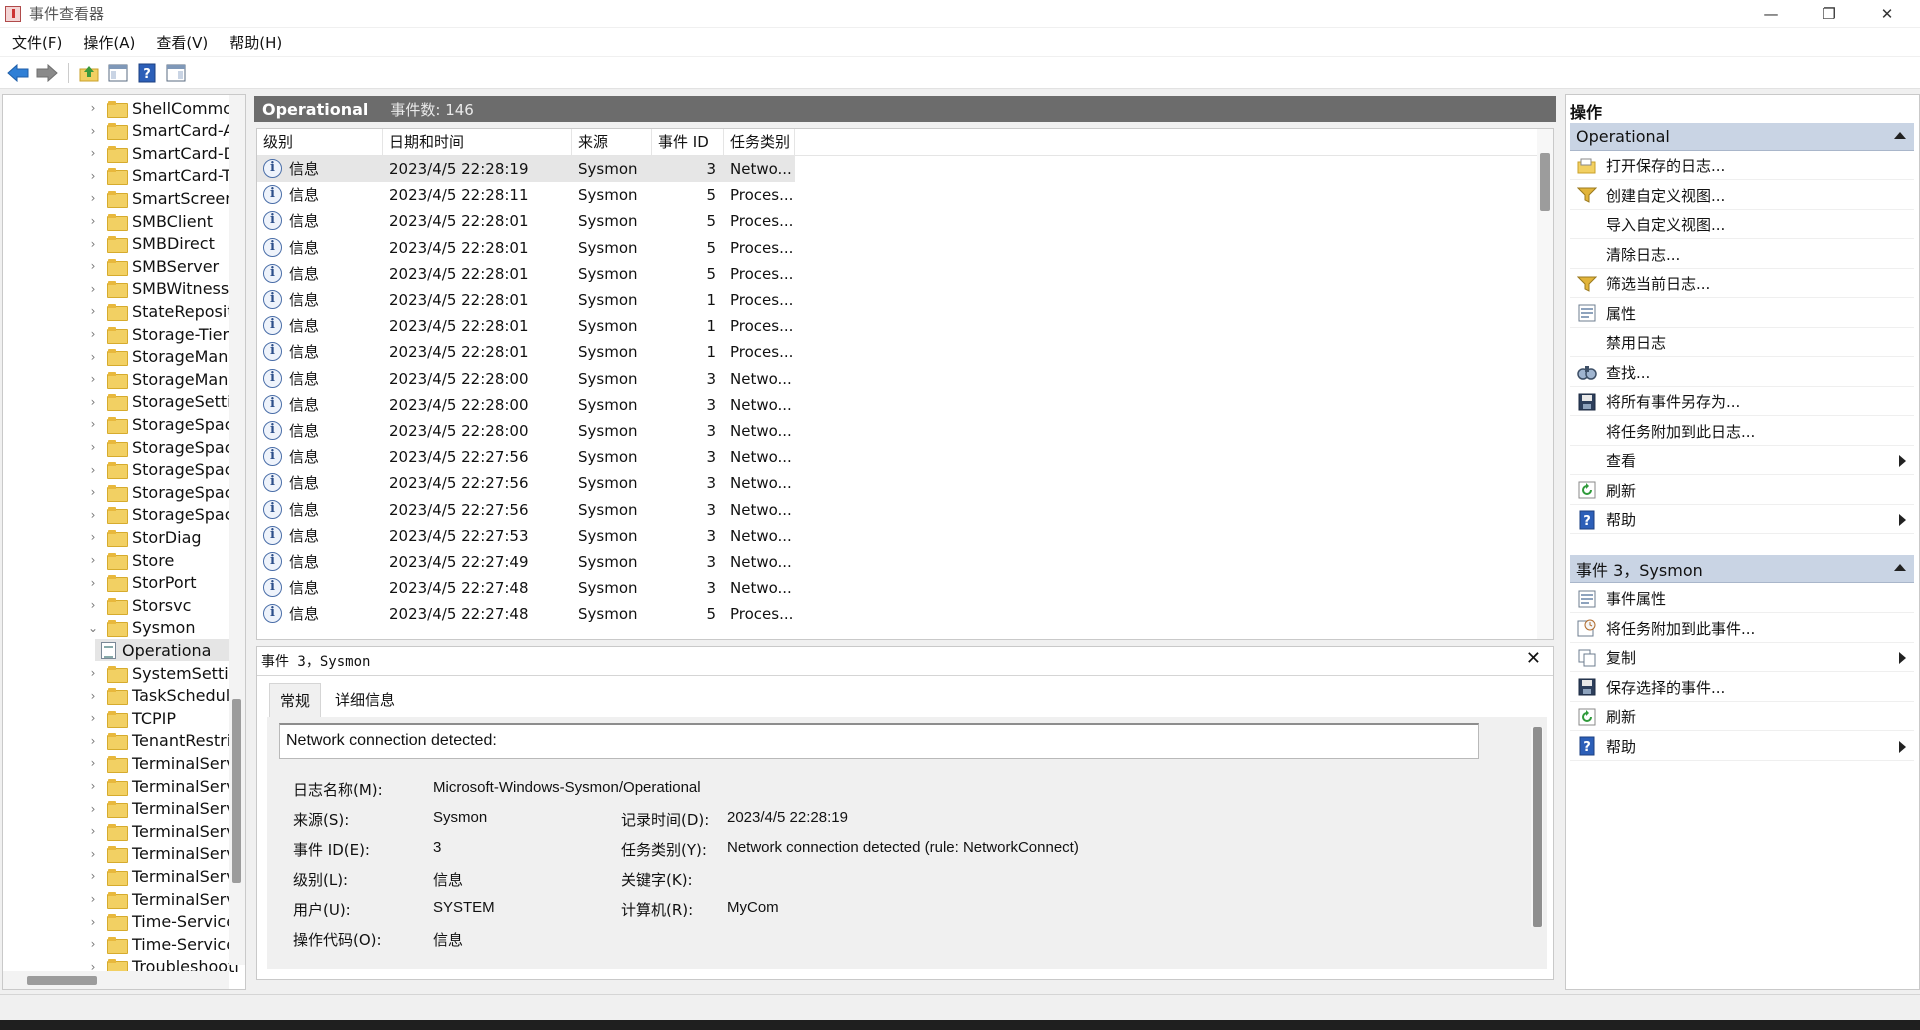  Describe the element at coordinates (1771, 13) in the screenshot. I see `minimize-button: —` at that location.